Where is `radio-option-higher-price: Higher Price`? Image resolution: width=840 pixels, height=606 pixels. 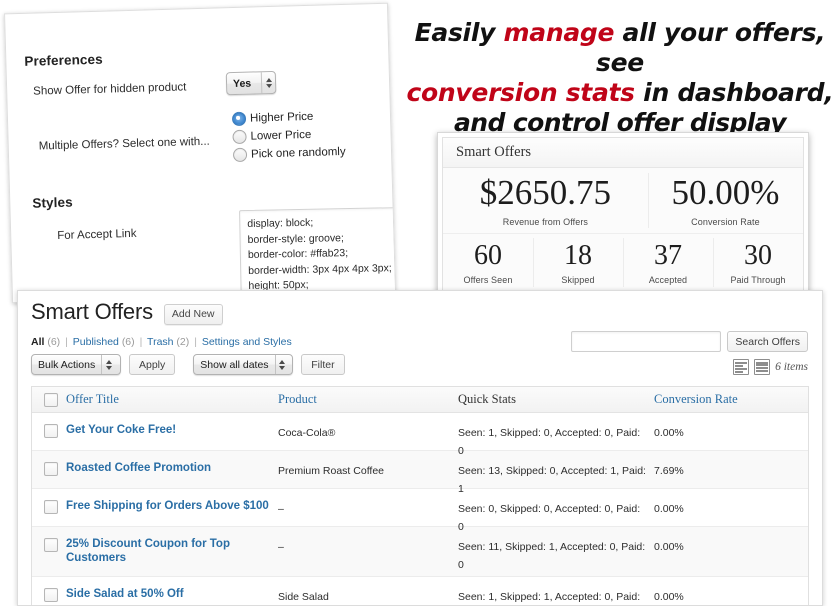 radio-option-higher-price: Higher Price is located at coordinates (288, 117).